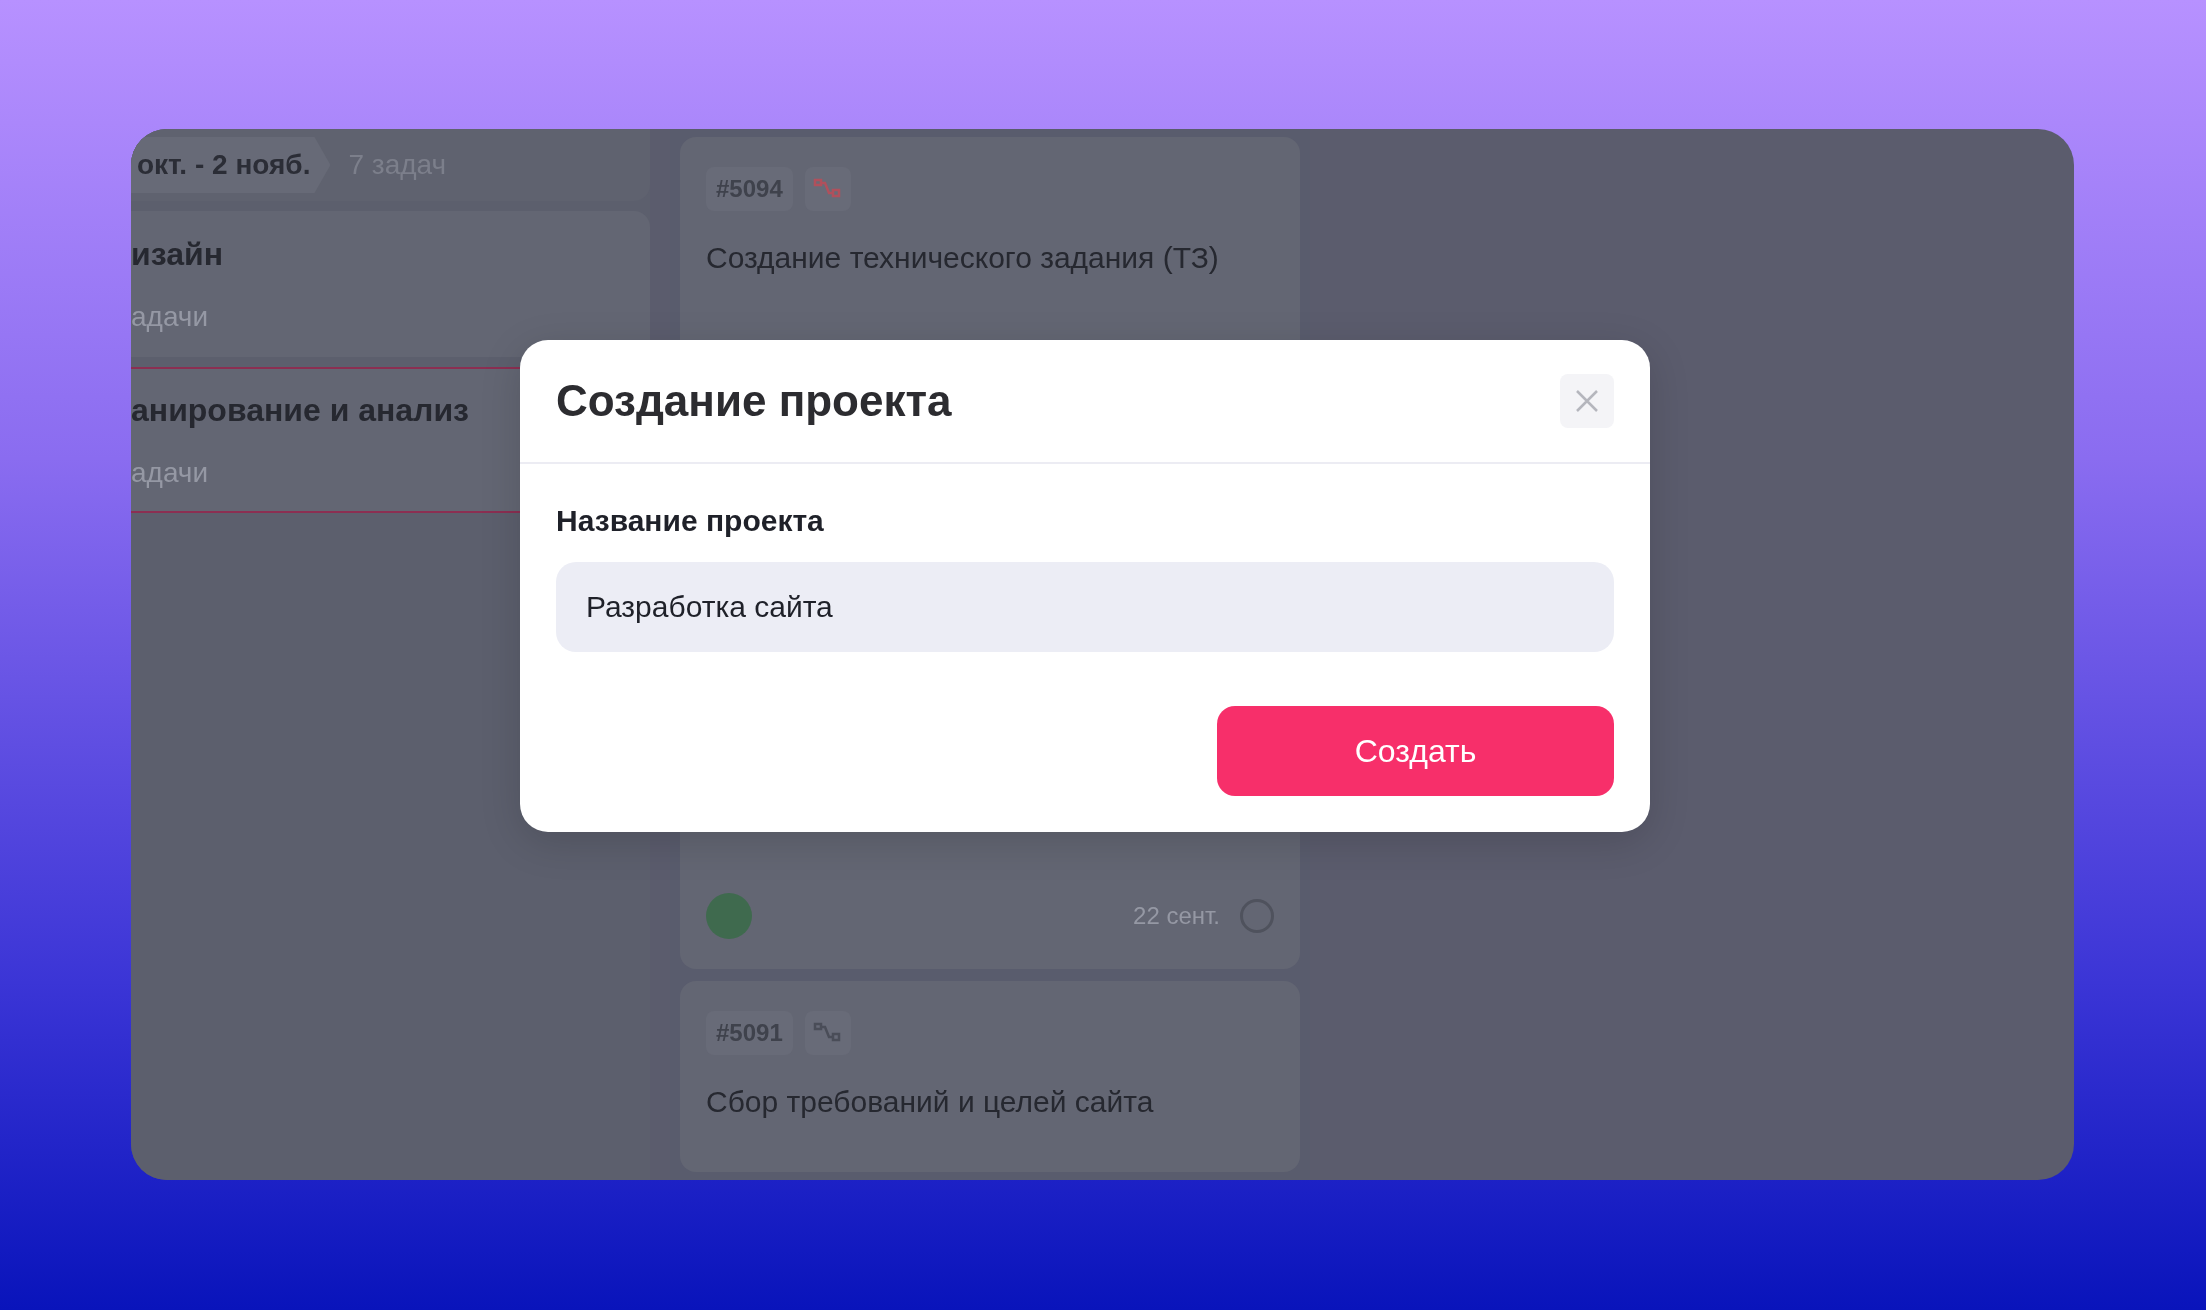 The height and width of the screenshot is (1310, 2206). What do you see at coordinates (729, 916) in the screenshot?
I see `avatar` at bounding box center [729, 916].